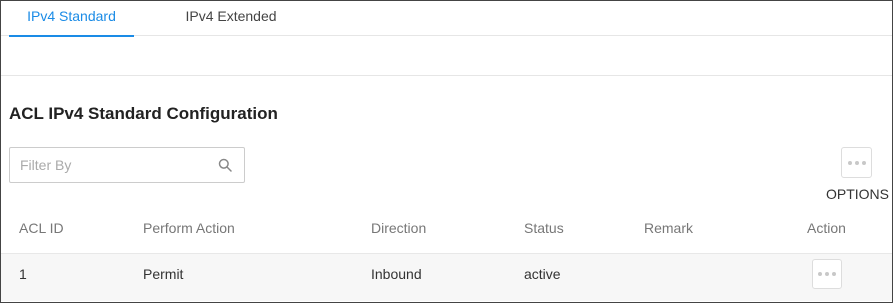 The height and width of the screenshot is (303, 893). Describe the element at coordinates (542, 274) in the screenshot. I see `cell-status: active` at that location.